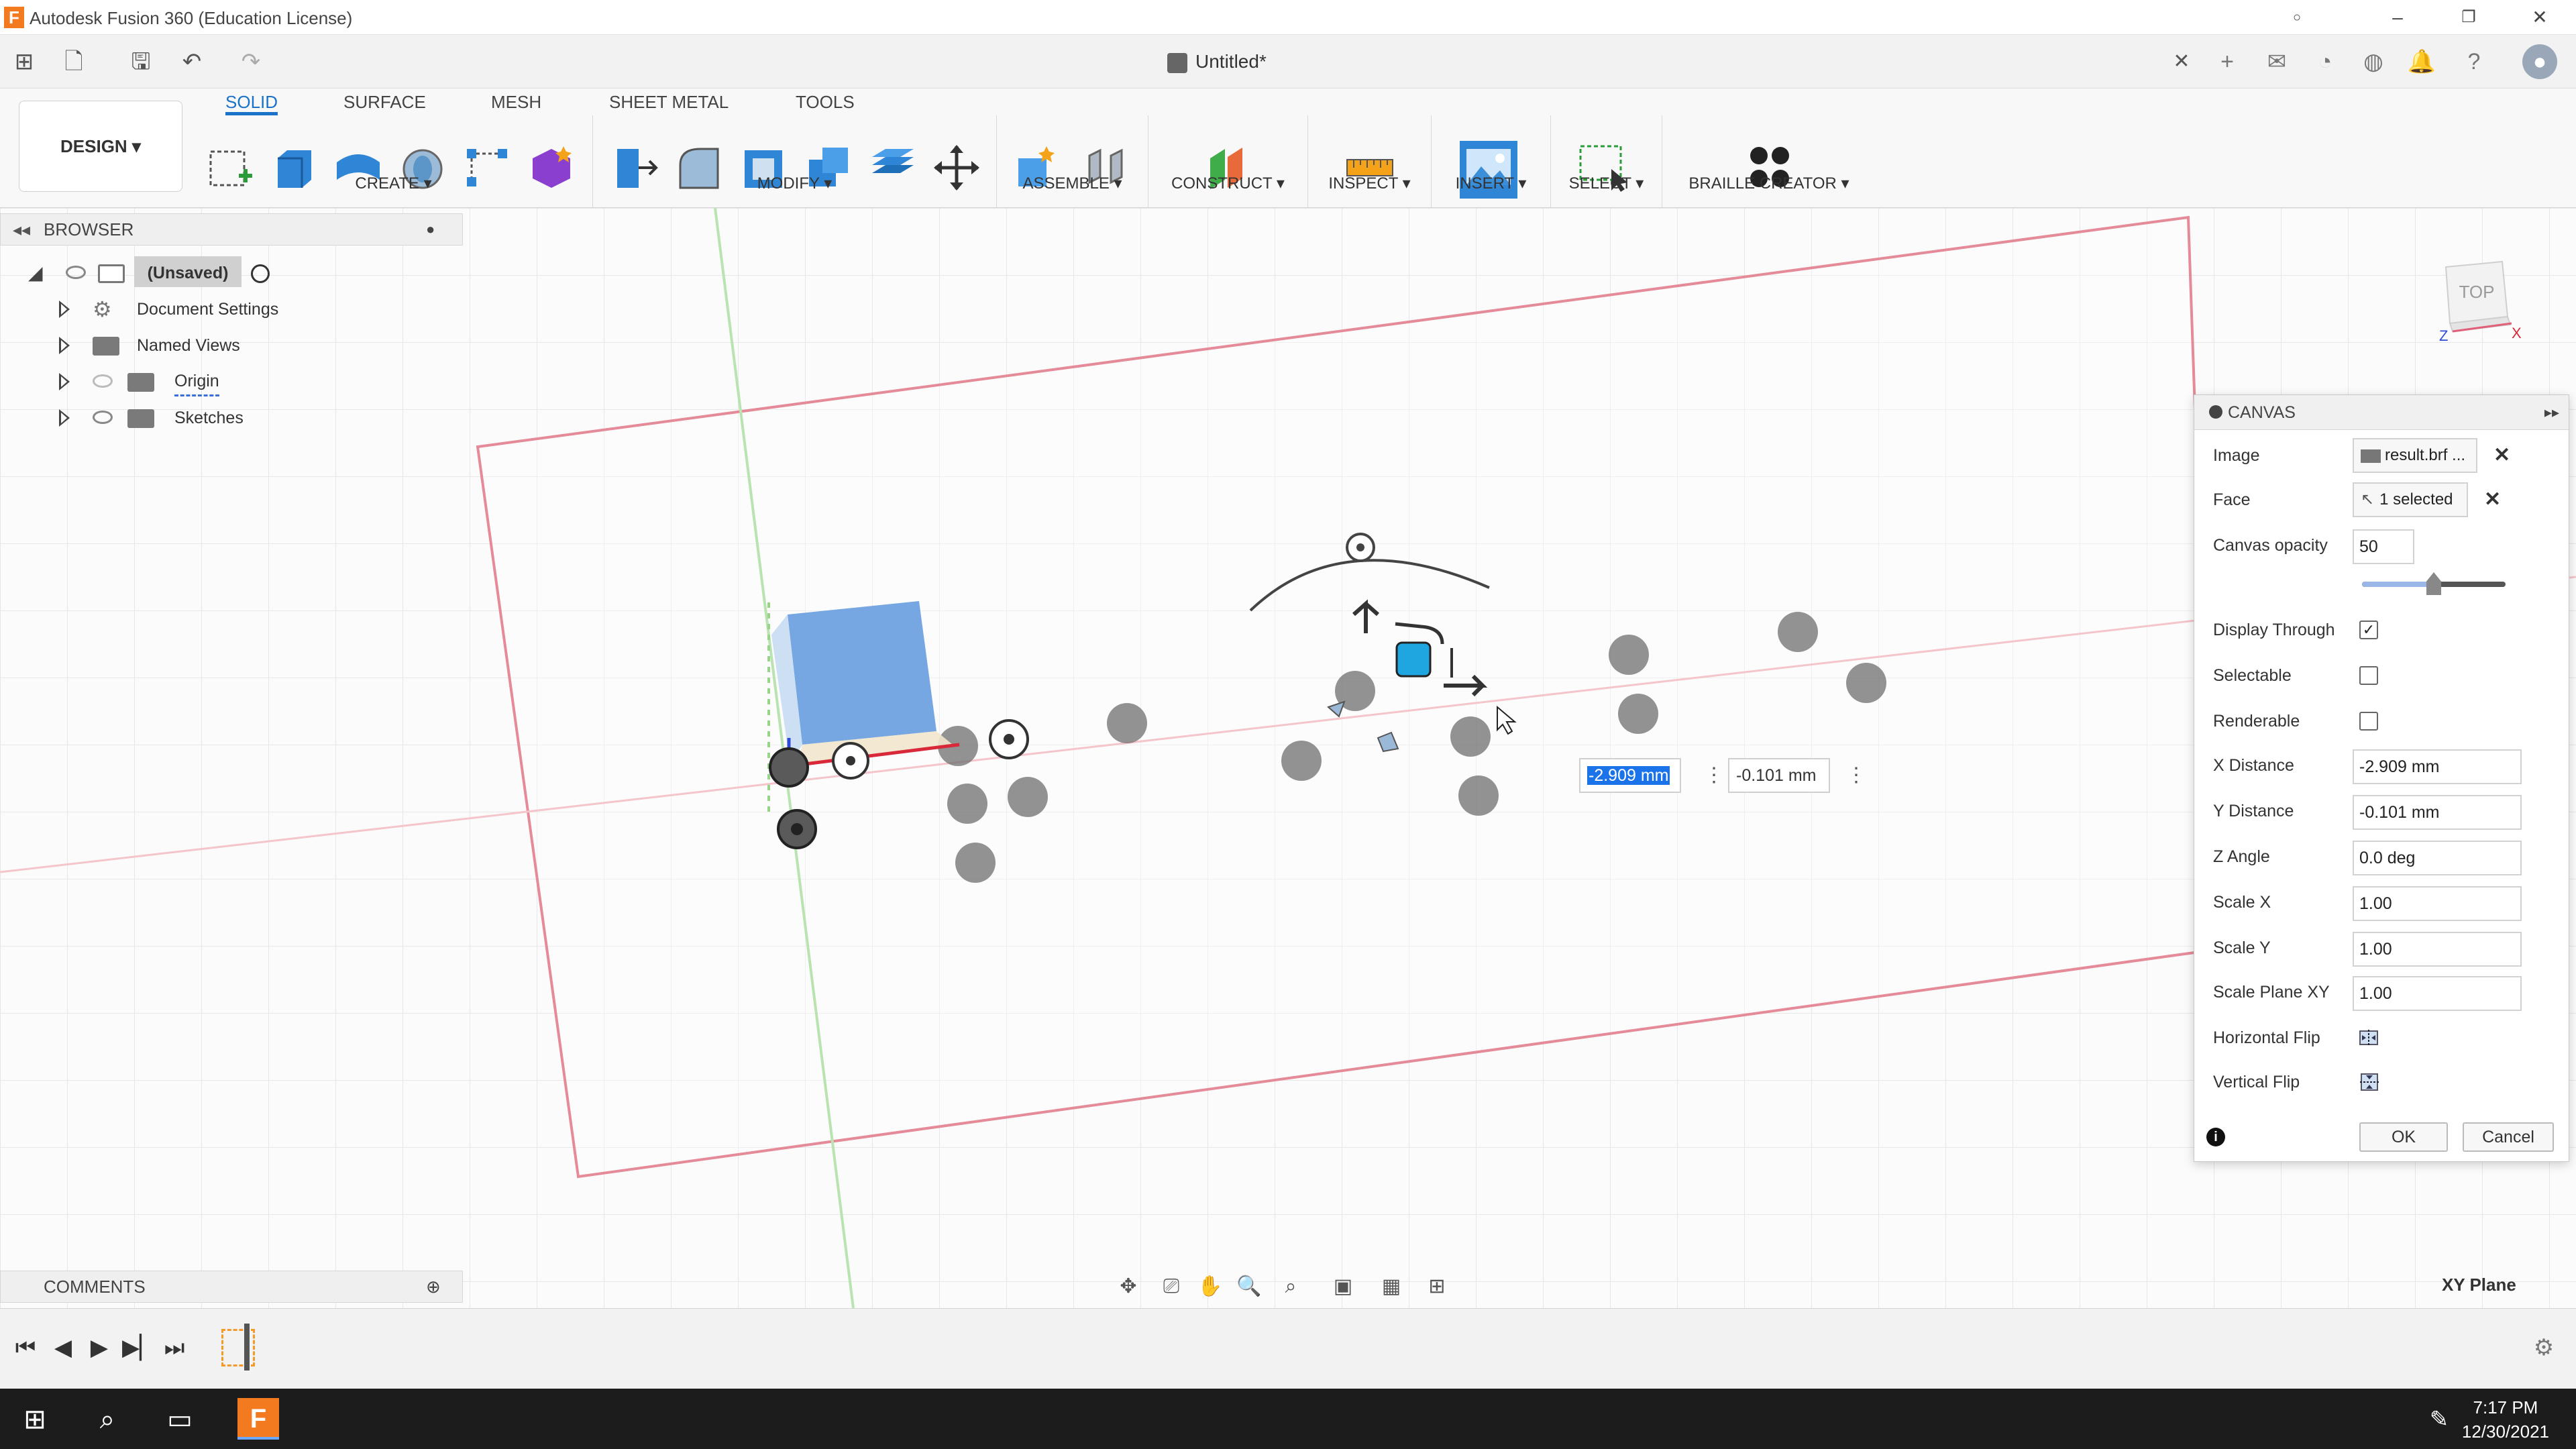 This screenshot has width=2576, height=1449. I want to click on assemble-menu: ASSEMBLE ▾, so click(1072, 183).